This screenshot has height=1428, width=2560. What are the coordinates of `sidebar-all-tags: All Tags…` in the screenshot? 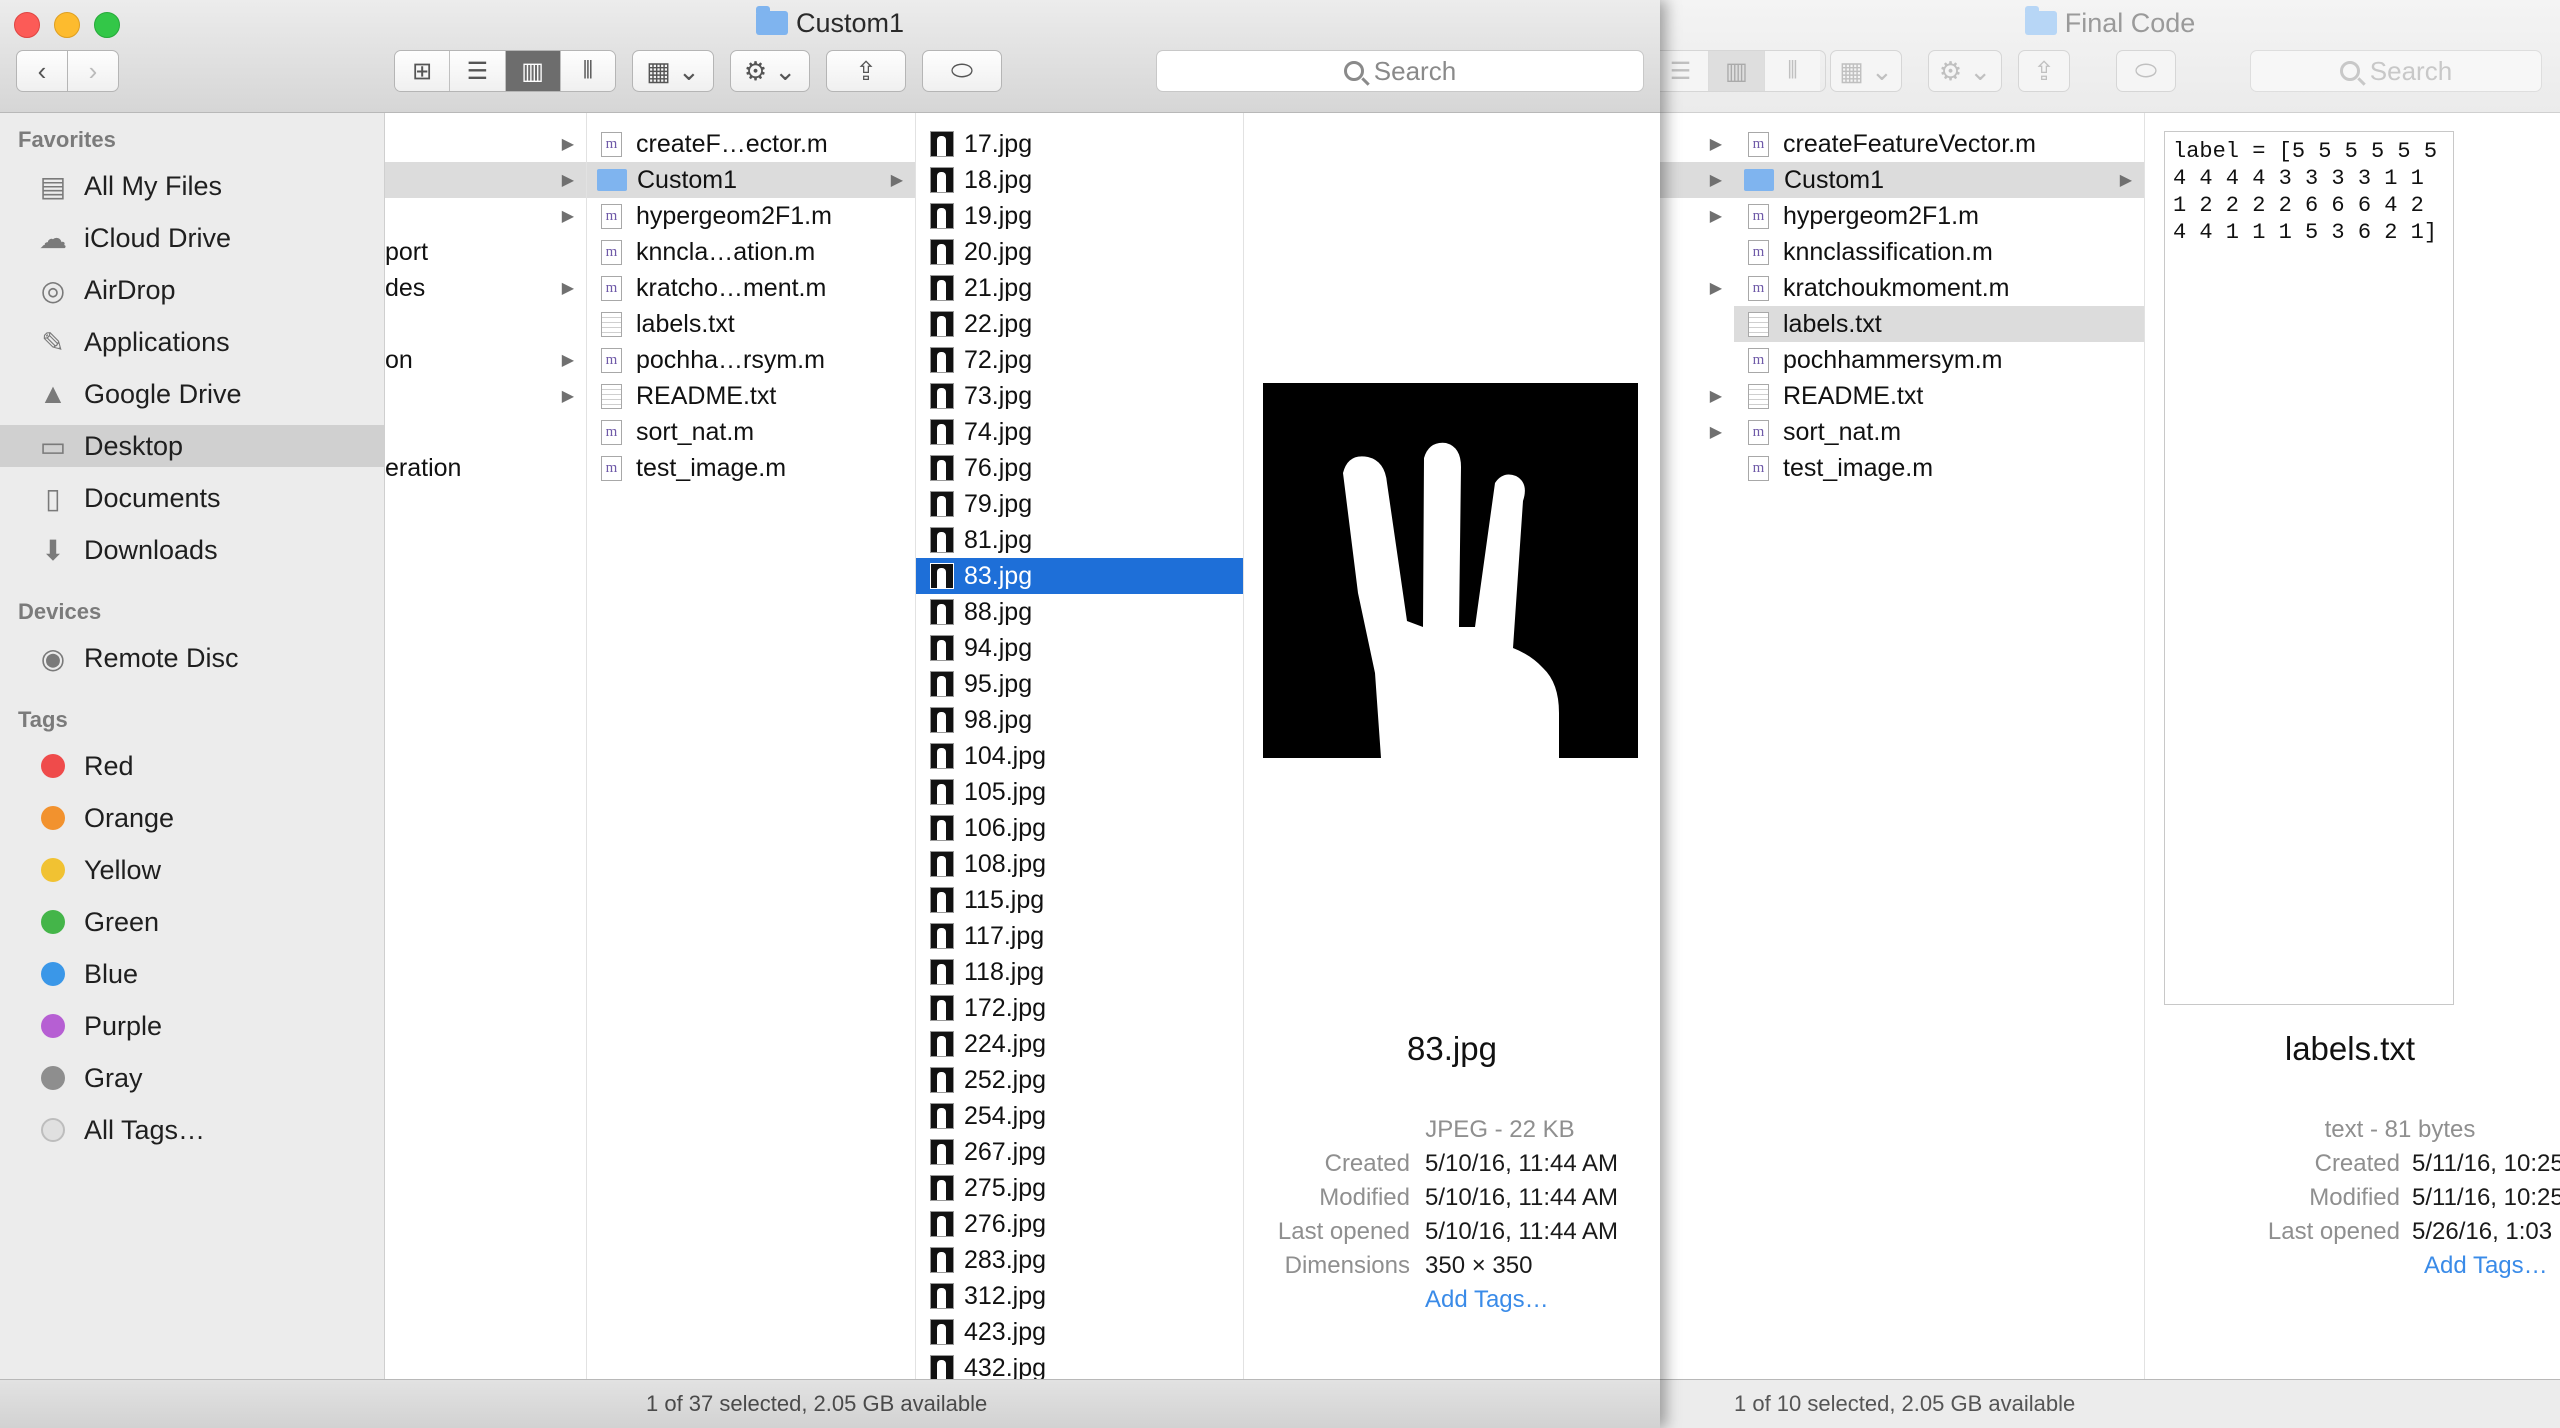 It's located at (192, 1130).